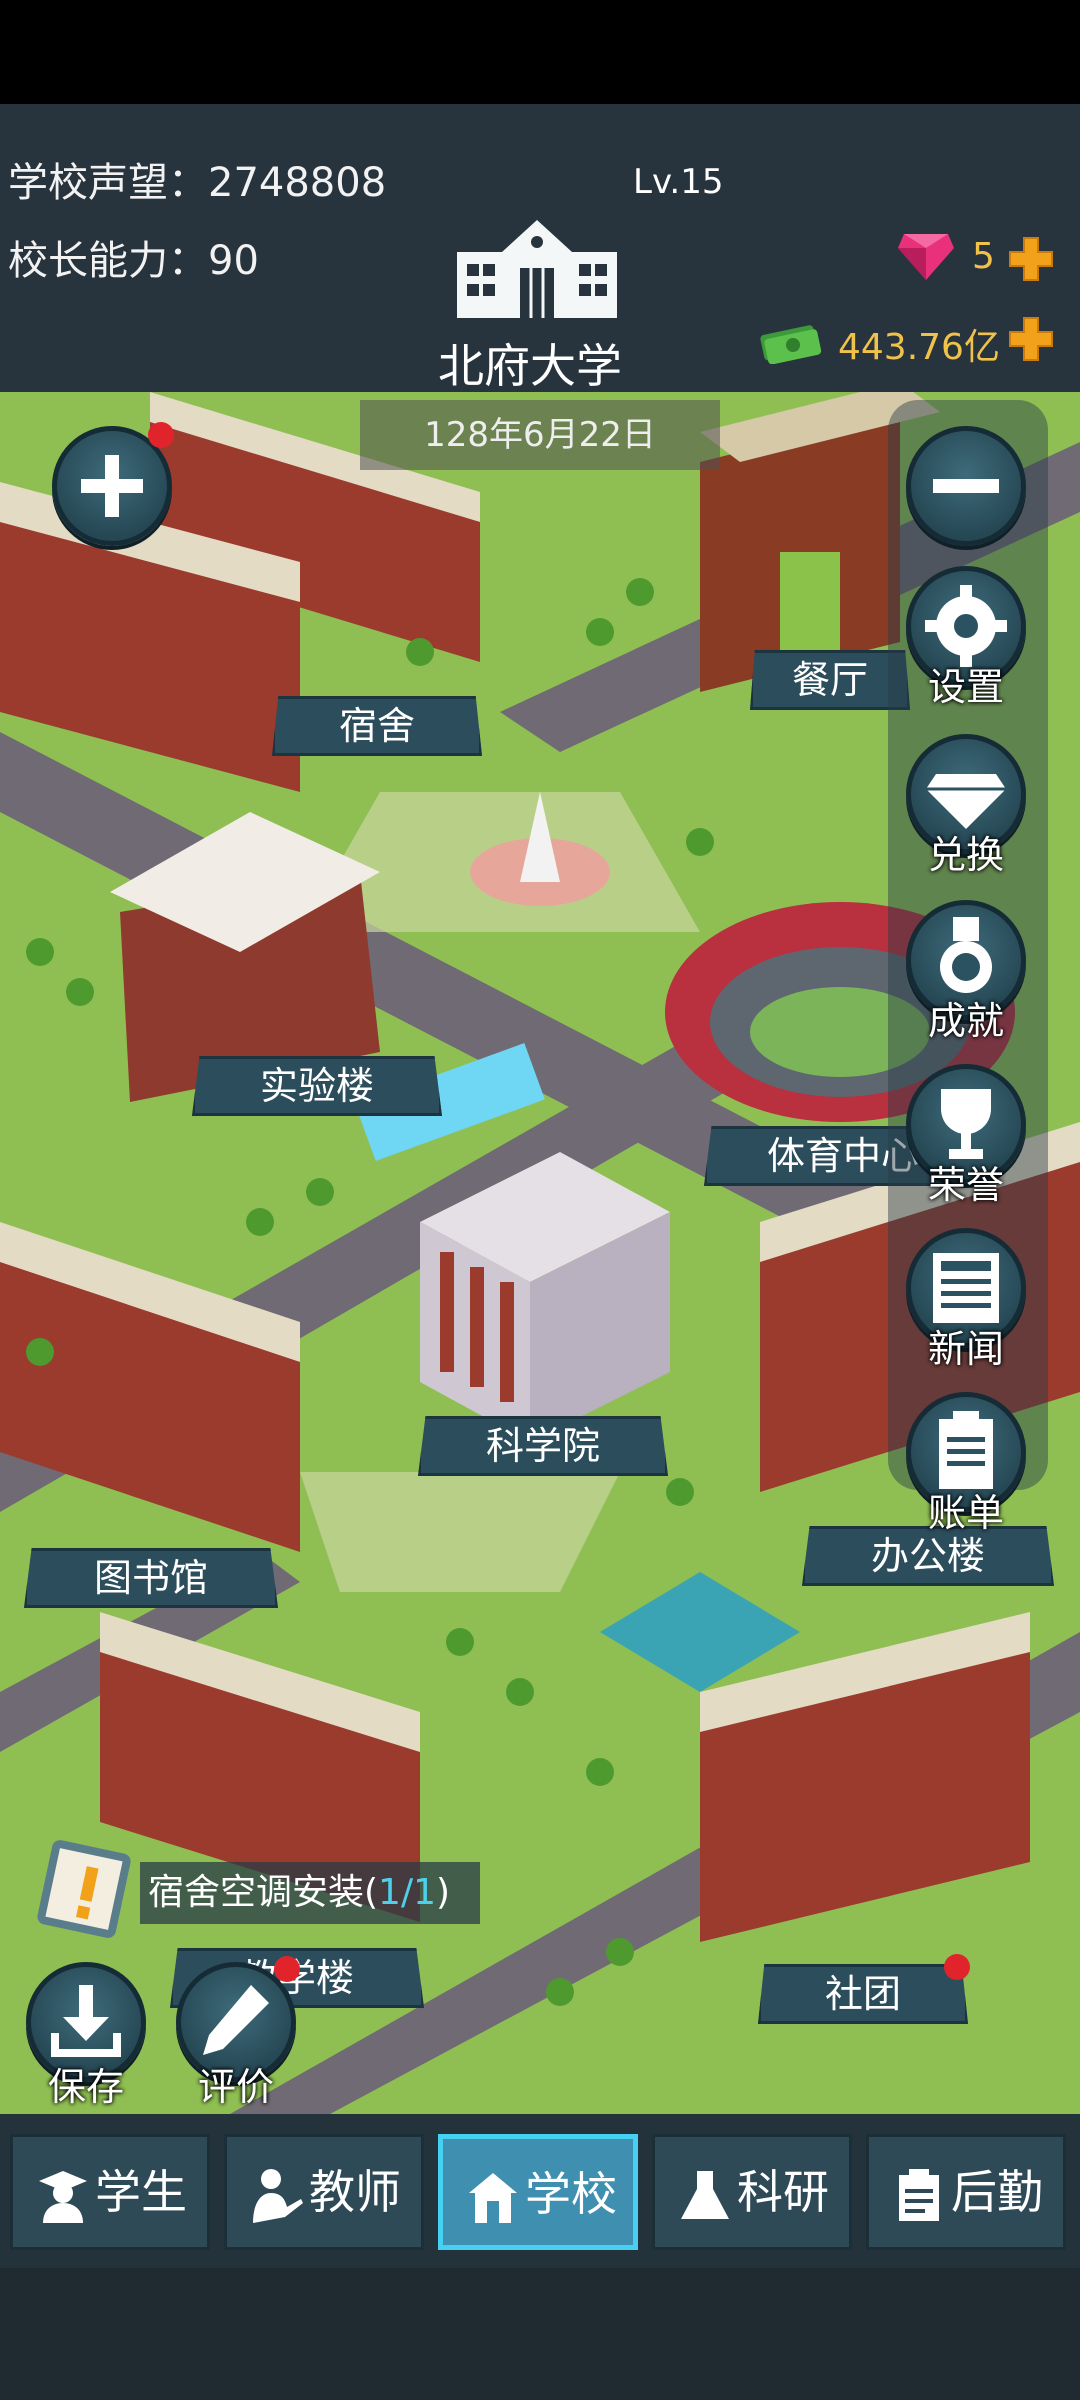  I want to click on add-gems-plus-icon, so click(1031, 259).